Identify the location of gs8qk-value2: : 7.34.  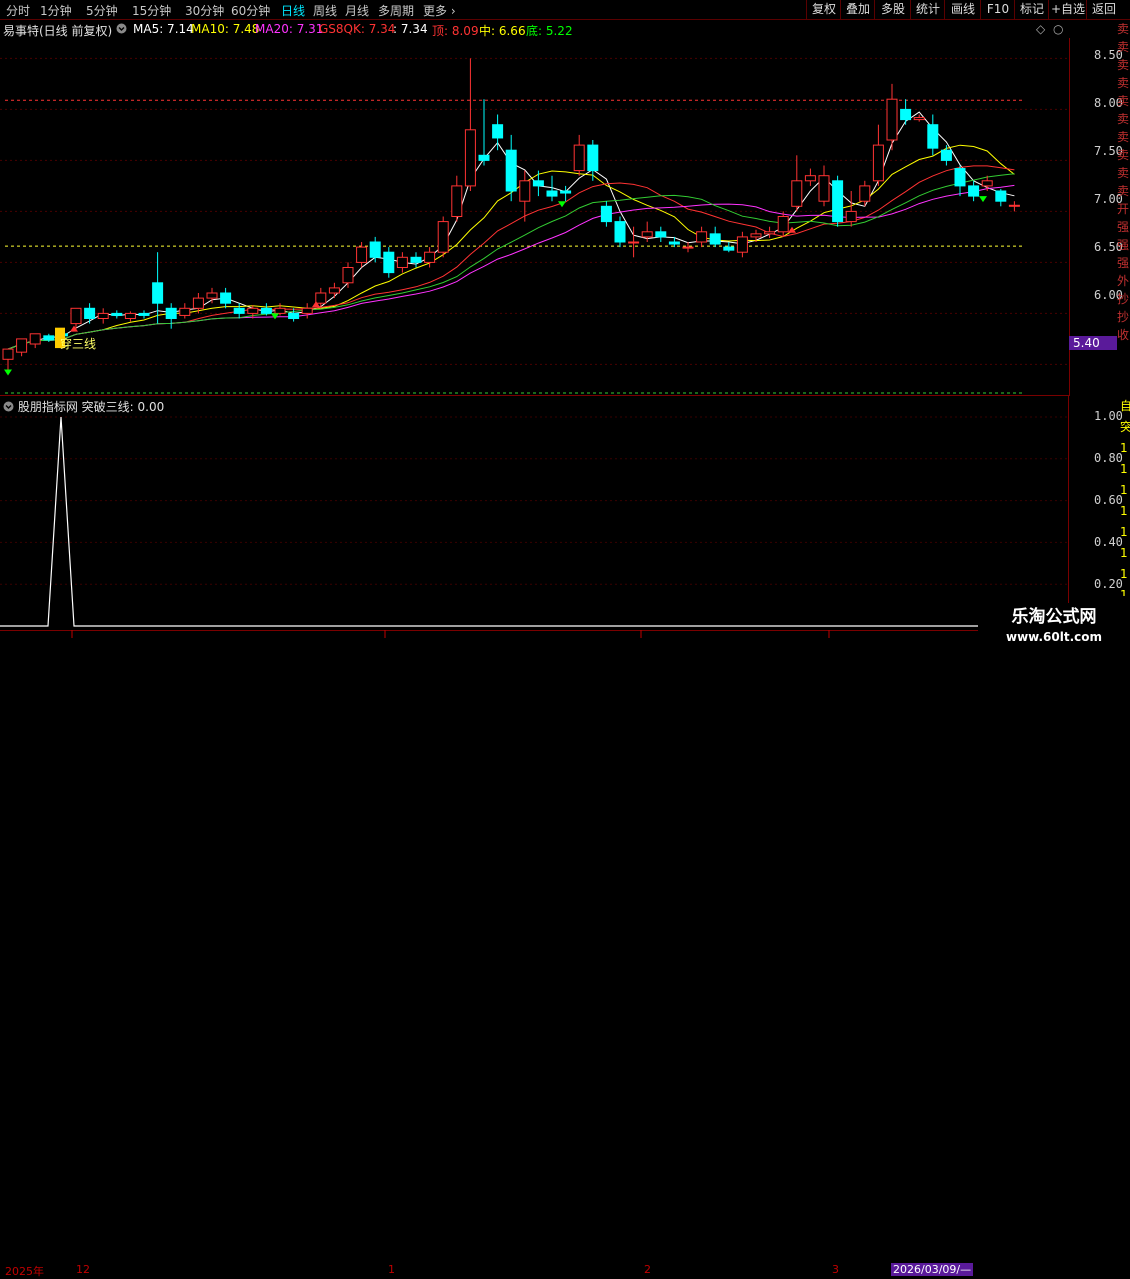
(410, 29).